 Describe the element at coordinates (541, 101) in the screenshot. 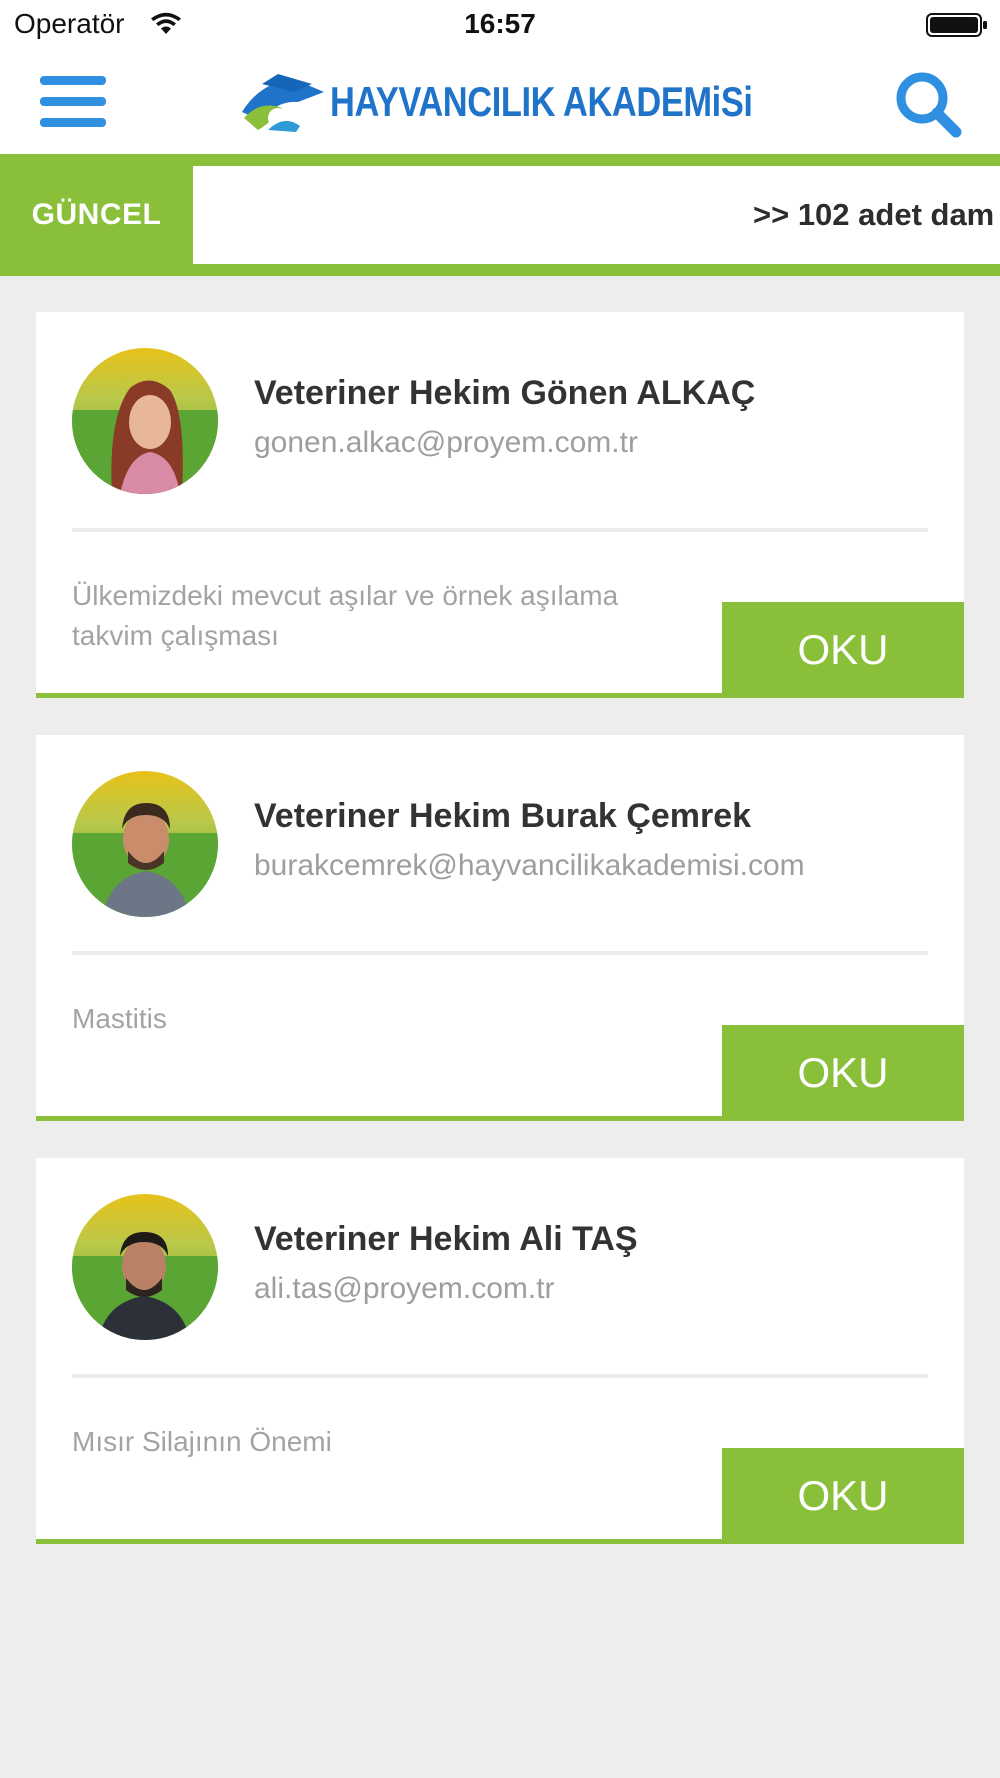

I see `logo-title: HAYVANCILIK AKADEMiSi` at that location.